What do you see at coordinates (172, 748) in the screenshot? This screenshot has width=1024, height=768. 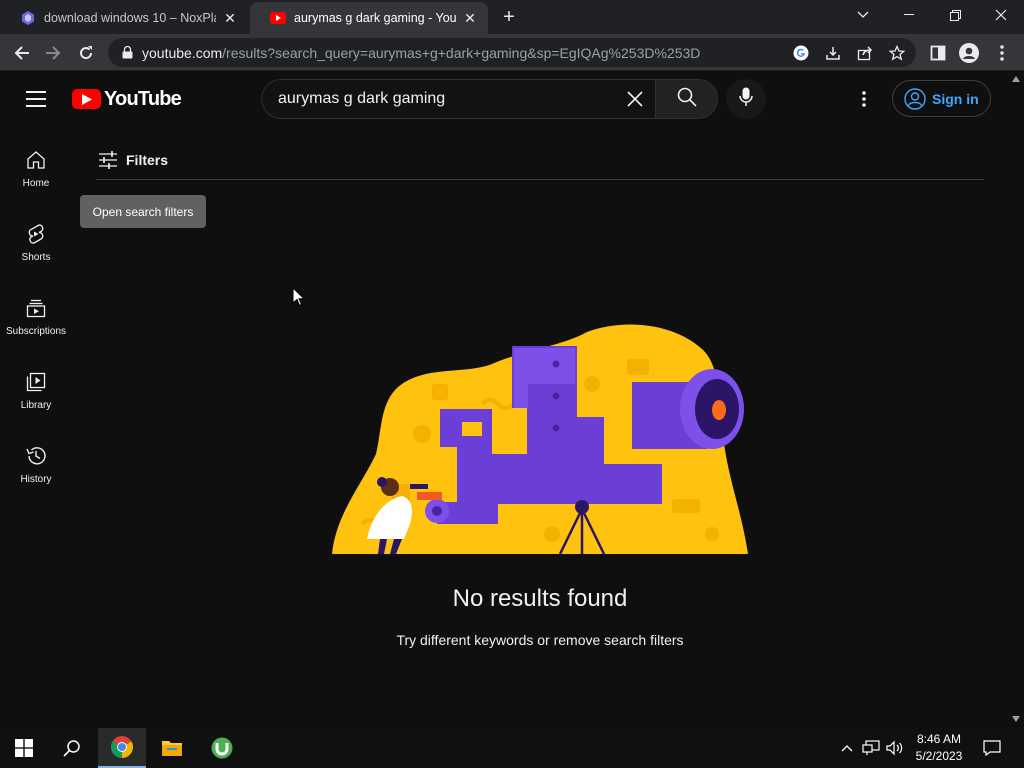 I see `file-explorer-icon` at bounding box center [172, 748].